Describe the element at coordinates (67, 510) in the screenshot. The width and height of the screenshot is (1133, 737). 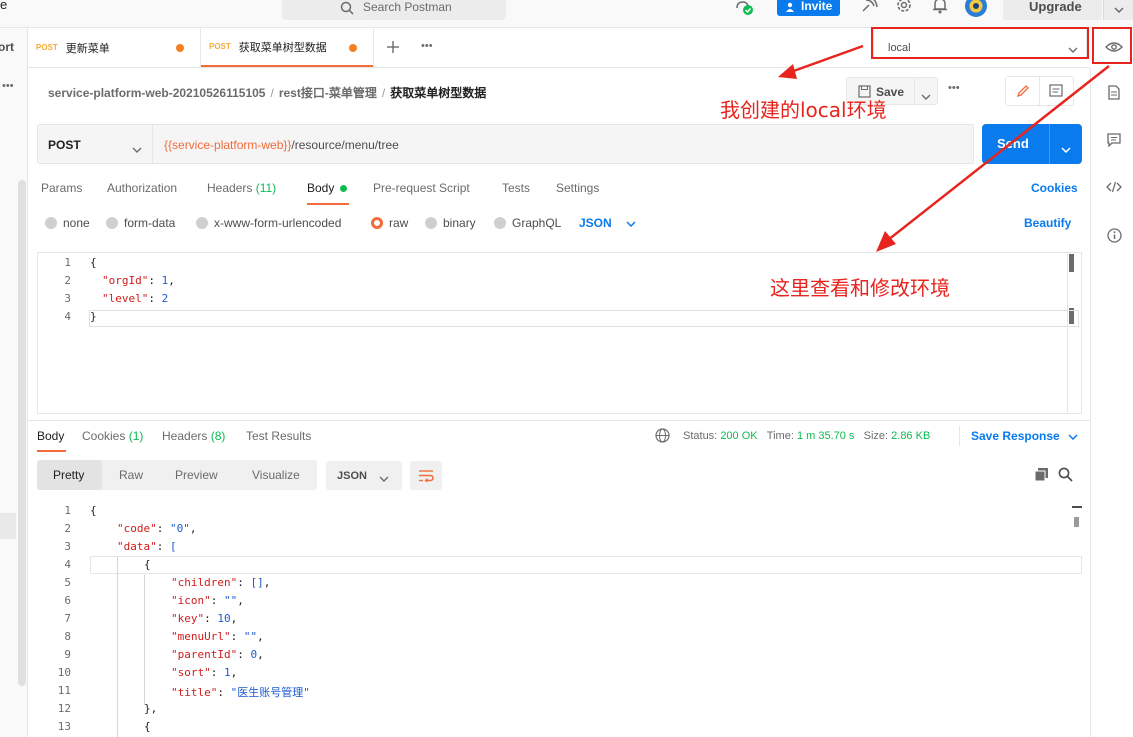
I see `line-number: 1` at that location.